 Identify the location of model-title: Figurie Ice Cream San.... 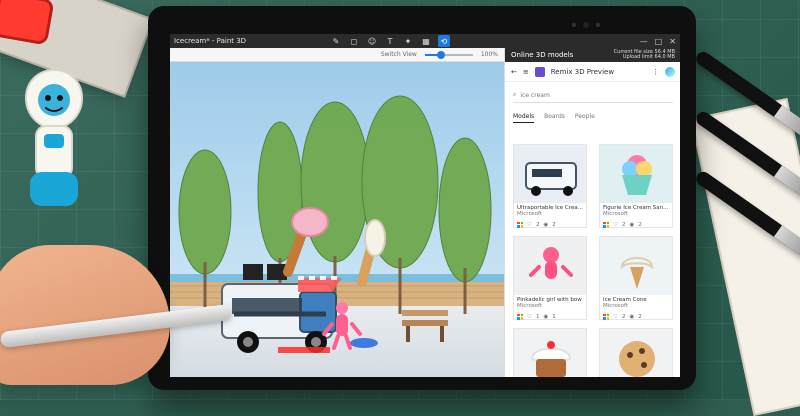
(636, 208).